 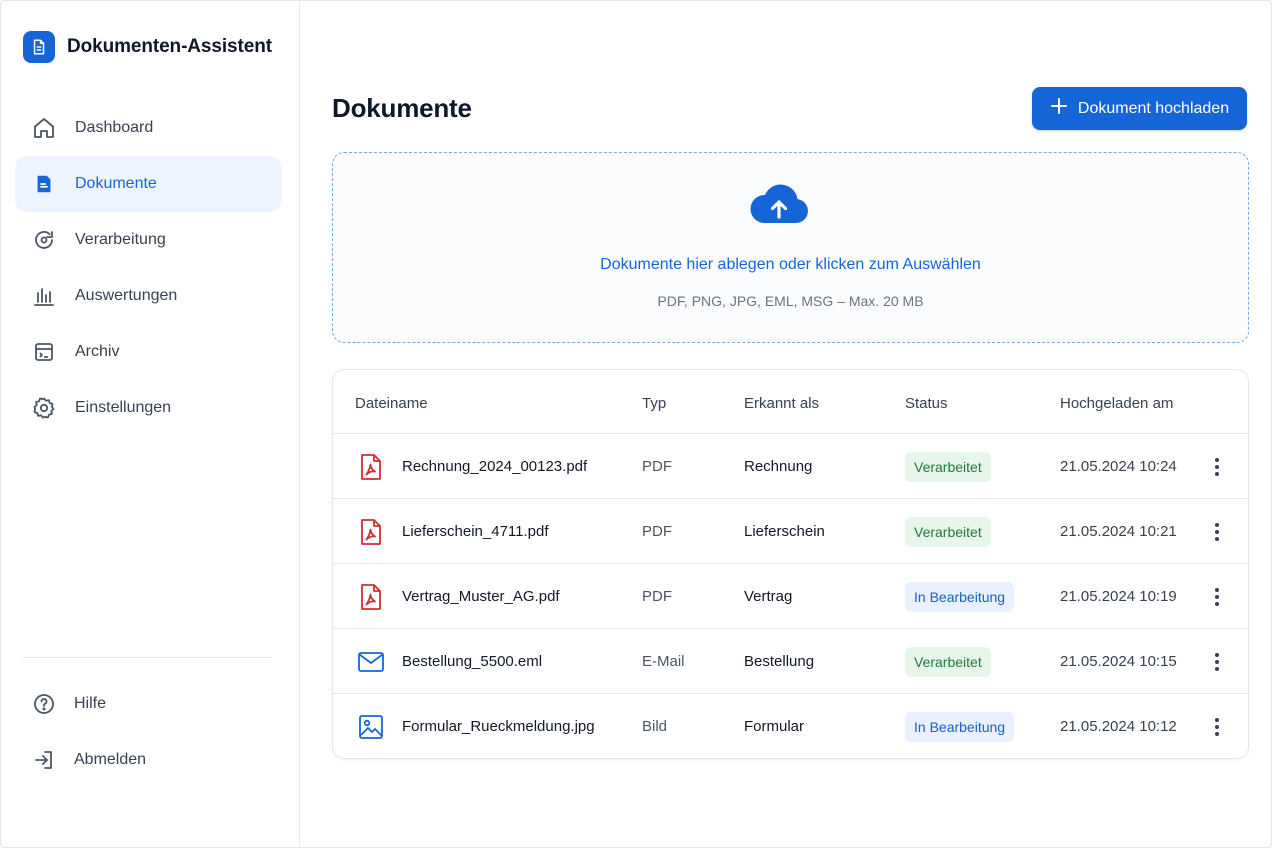 What do you see at coordinates (402, 108) in the screenshot?
I see `page-title: Dokumente` at bounding box center [402, 108].